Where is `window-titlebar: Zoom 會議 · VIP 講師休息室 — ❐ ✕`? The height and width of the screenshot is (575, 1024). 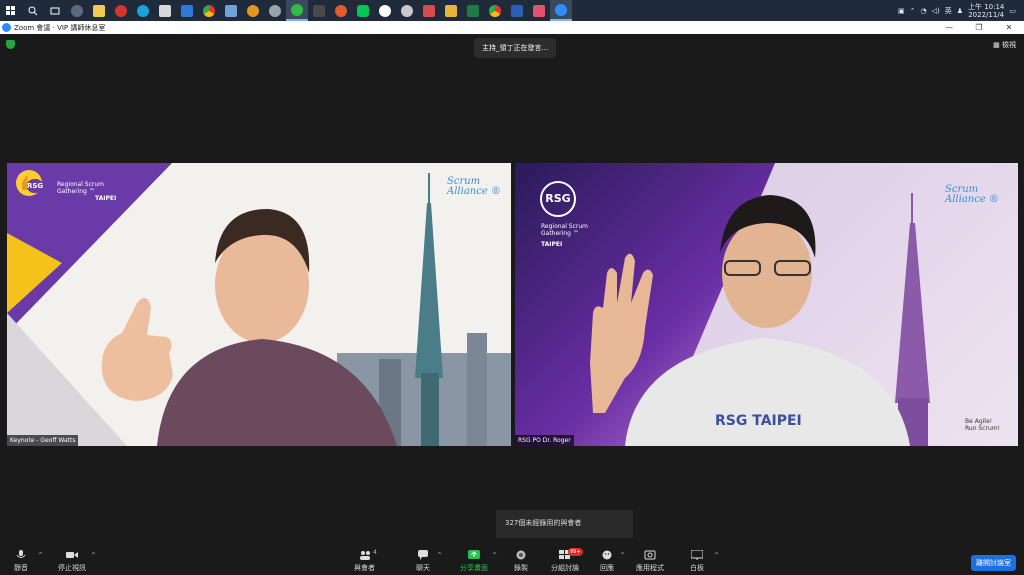 window-titlebar: Zoom 會議 · VIP 講師休息室 — ❐ ✕ is located at coordinates (512, 27).